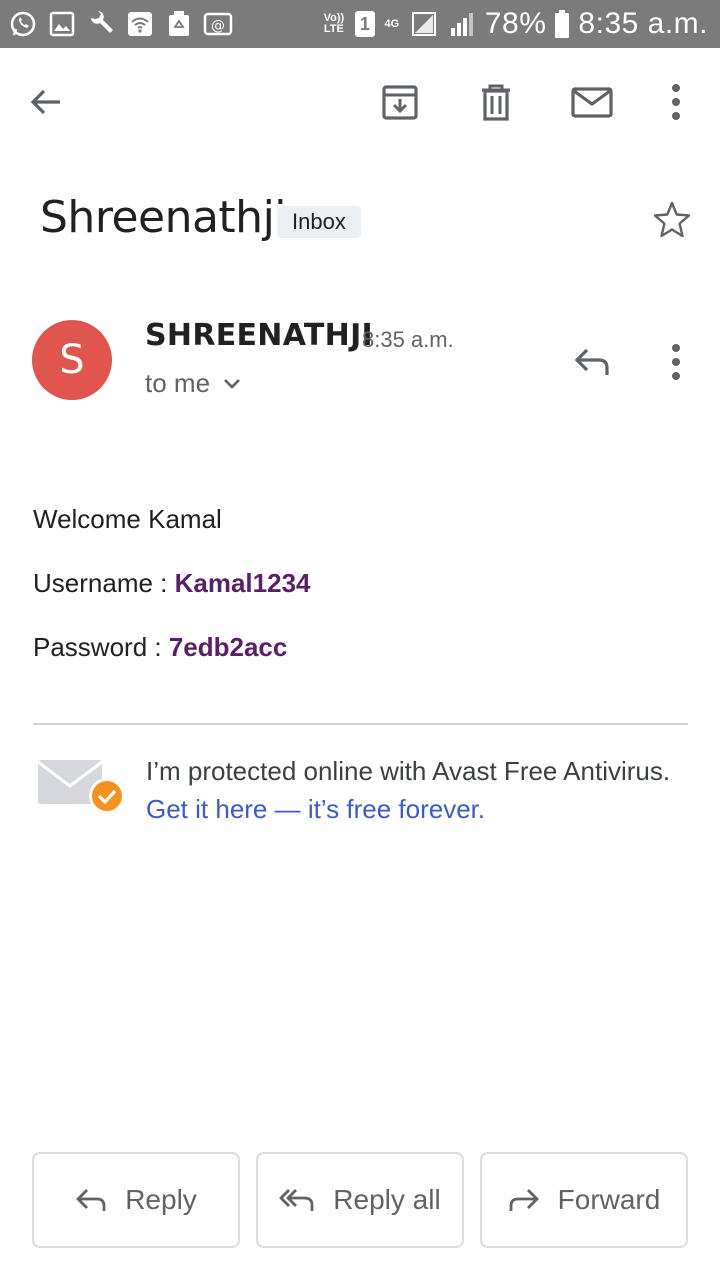 The image size is (720, 1280). I want to click on sender-name: SHREENATHJI, so click(259, 335).